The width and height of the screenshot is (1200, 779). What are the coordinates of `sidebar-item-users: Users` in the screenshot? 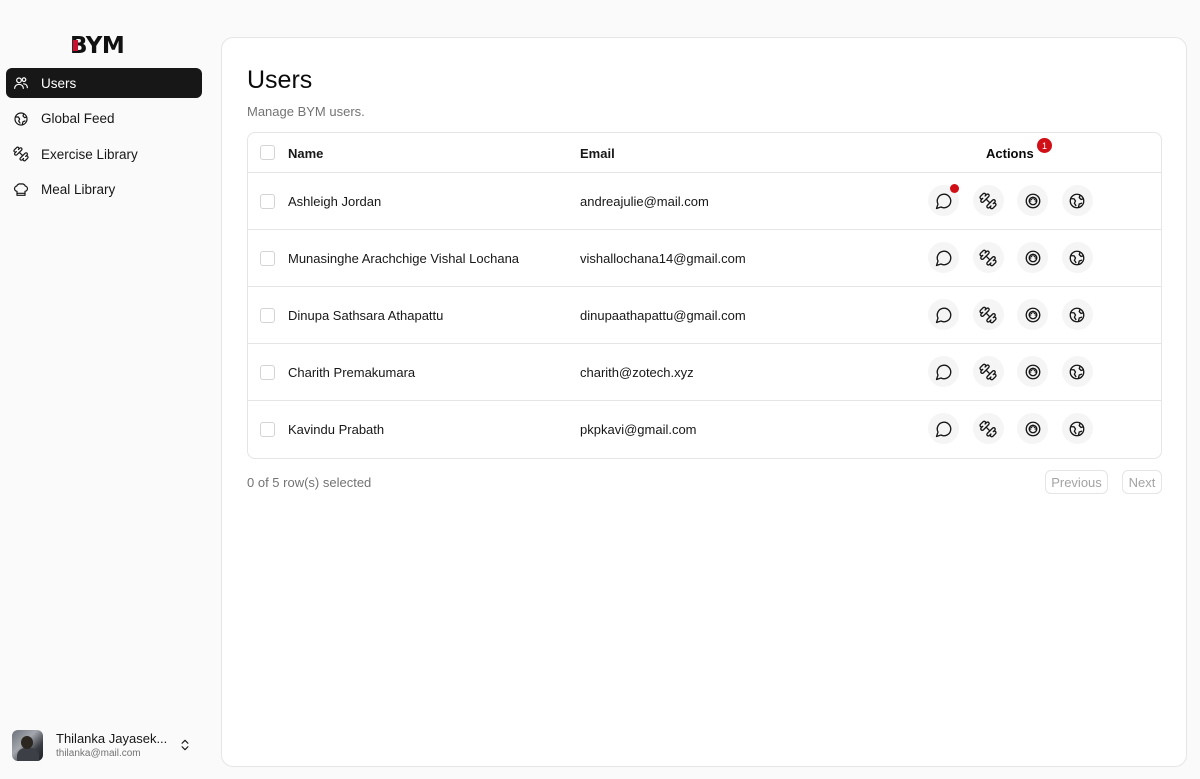 It's located at (104, 83).